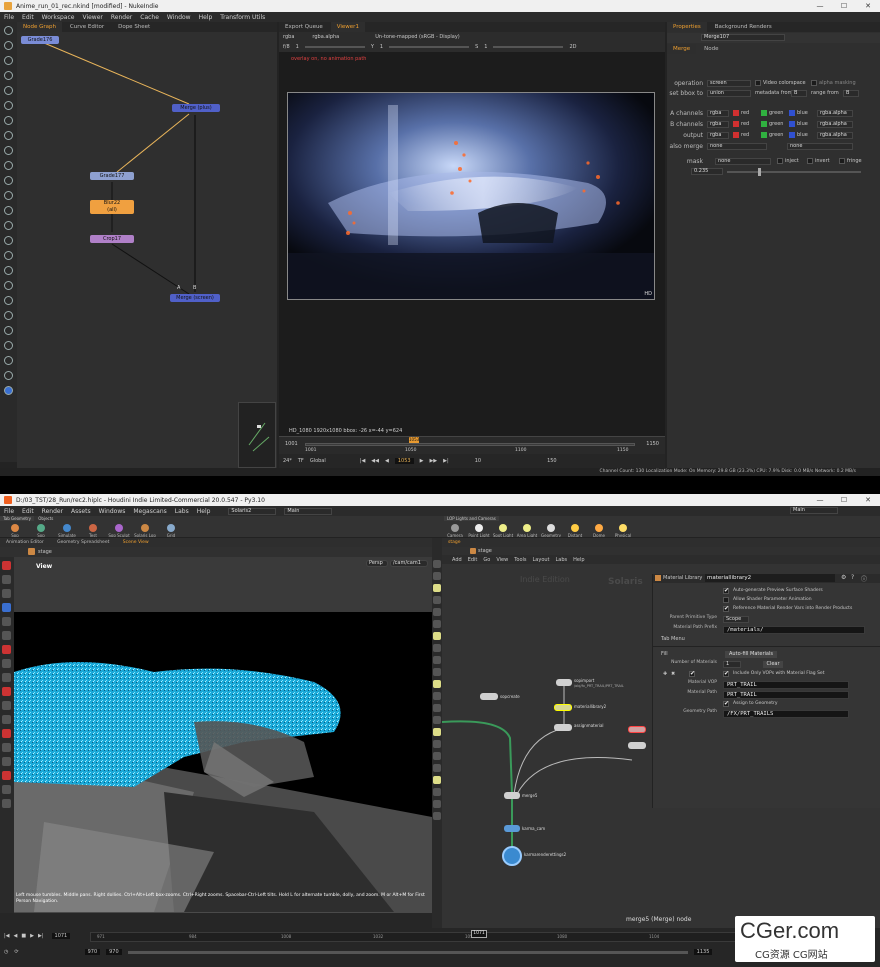 This screenshot has width=880, height=967. Describe the element at coordinates (6, 649) in the screenshot. I see `viewport-tool-6-icon` at that location.